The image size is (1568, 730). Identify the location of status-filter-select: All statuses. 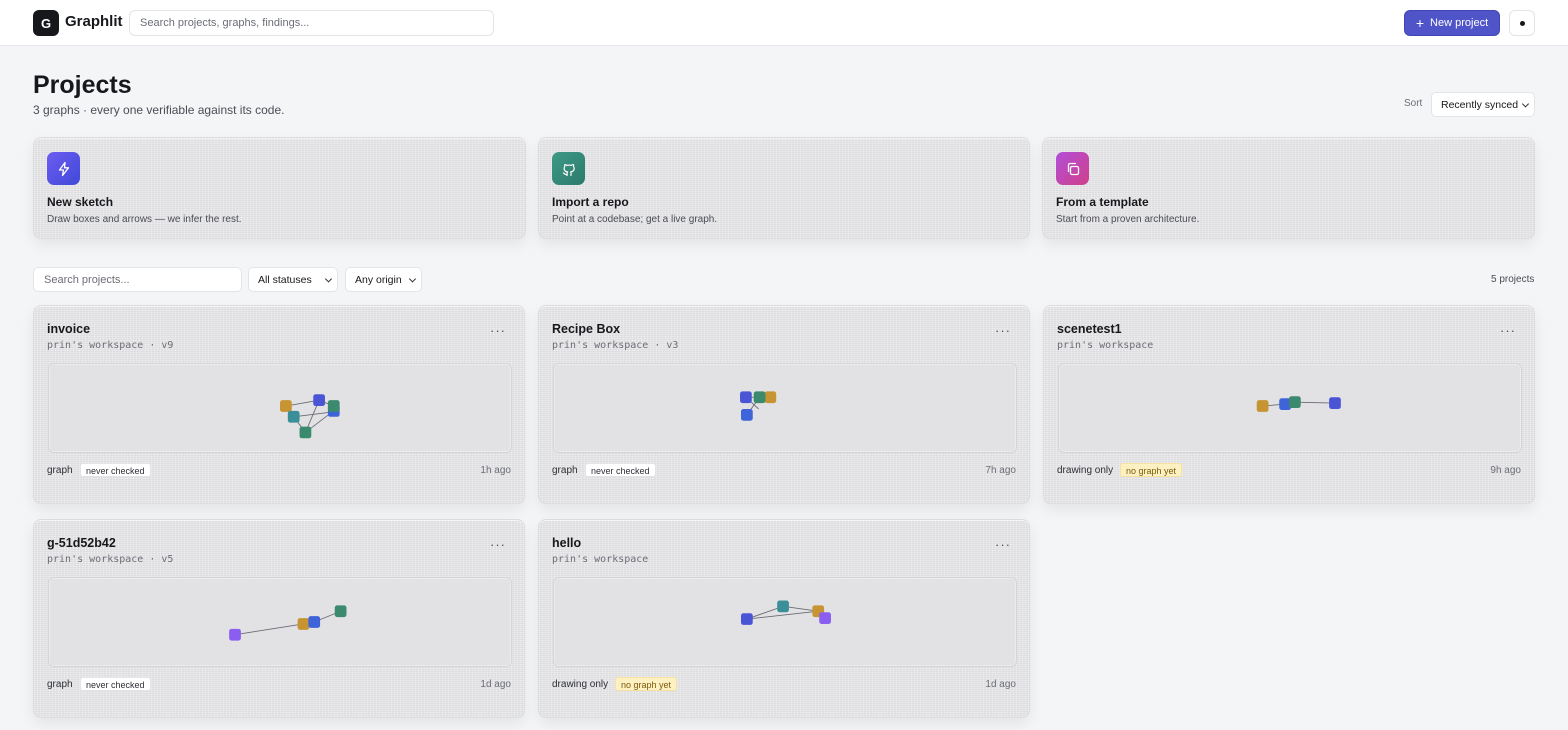
(293, 279).